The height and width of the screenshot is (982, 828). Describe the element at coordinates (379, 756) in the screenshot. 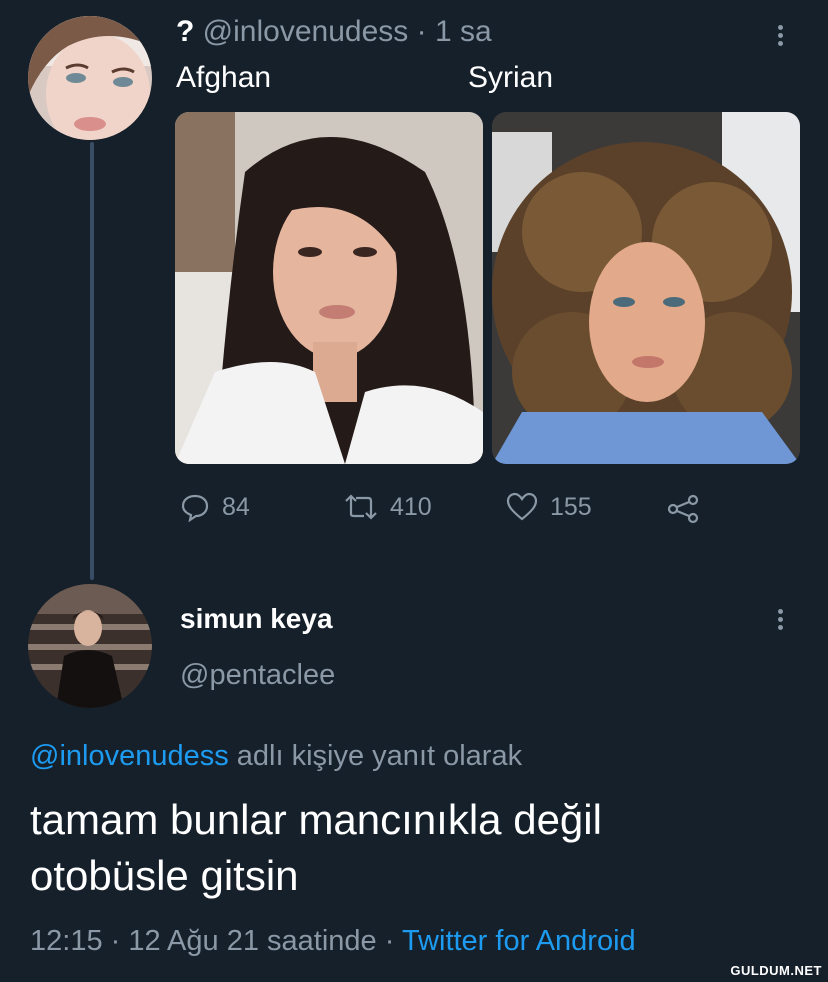

I see `reply-to-suffix: adlı kişiye yanıt olarak` at that location.